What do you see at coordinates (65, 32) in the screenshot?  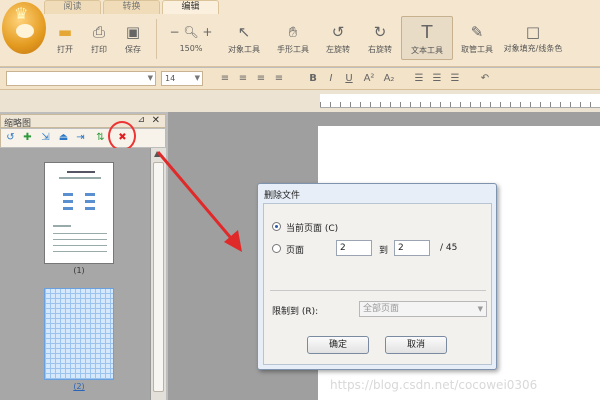 I see `folder-icon: ▬` at bounding box center [65, 32].